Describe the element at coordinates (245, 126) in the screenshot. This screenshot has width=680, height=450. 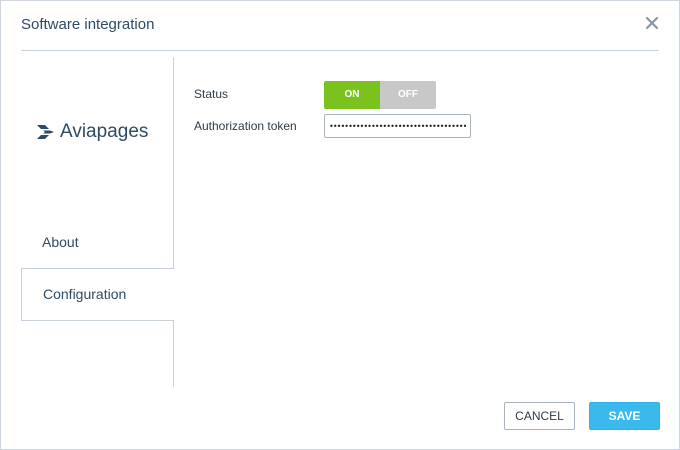
I see `authorization-token-label: Authorization token` at that location.